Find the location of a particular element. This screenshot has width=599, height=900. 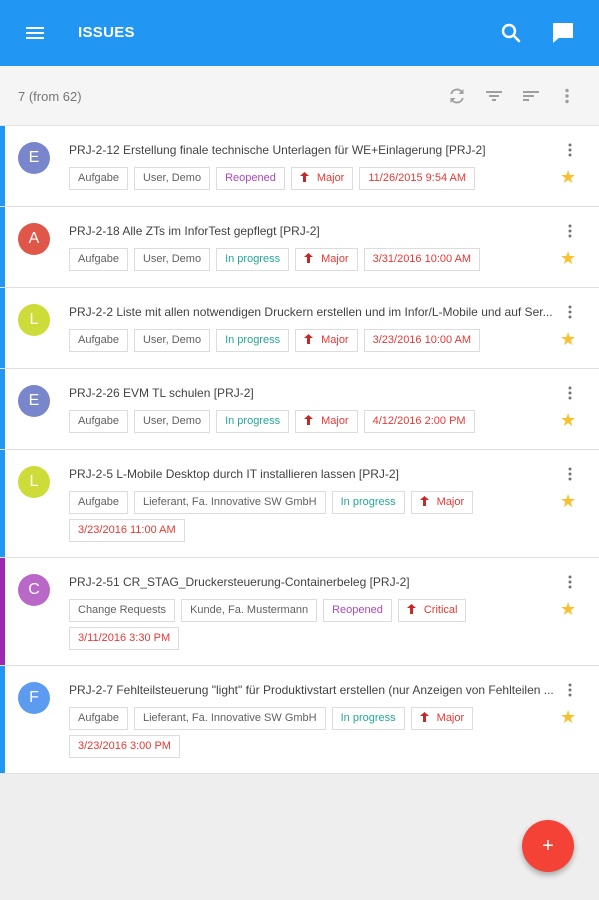

due-date-chip: 3/23/2016 10:00 AM is located at coordinates (422, 340).